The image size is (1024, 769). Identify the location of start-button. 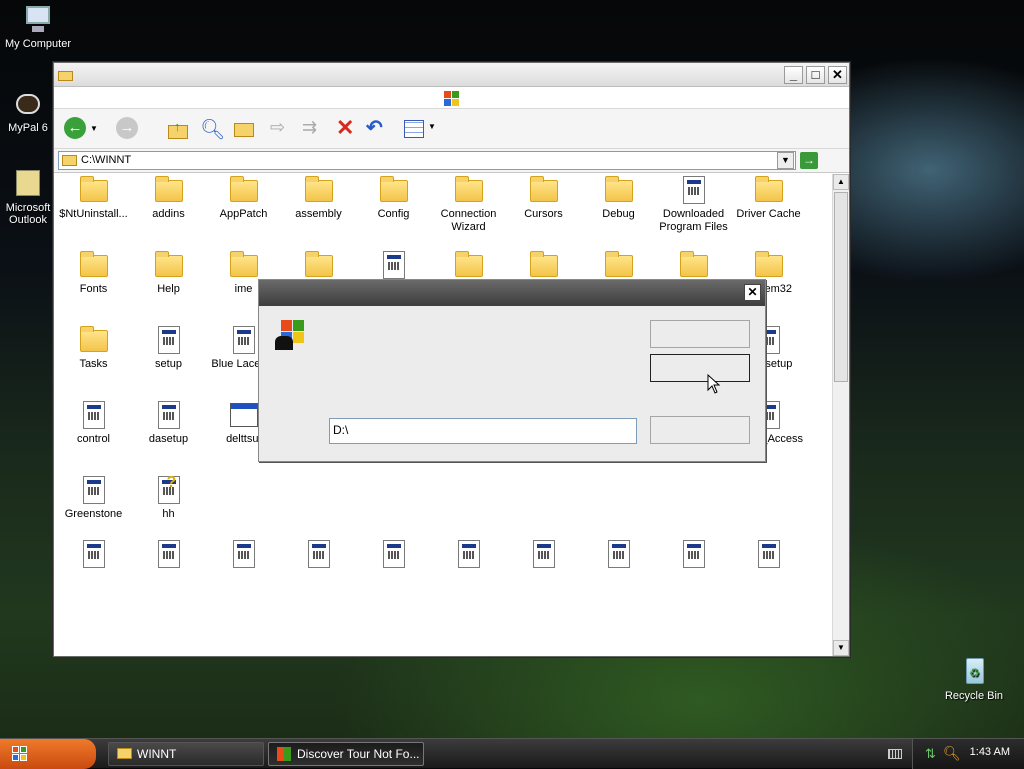
(48, 754).